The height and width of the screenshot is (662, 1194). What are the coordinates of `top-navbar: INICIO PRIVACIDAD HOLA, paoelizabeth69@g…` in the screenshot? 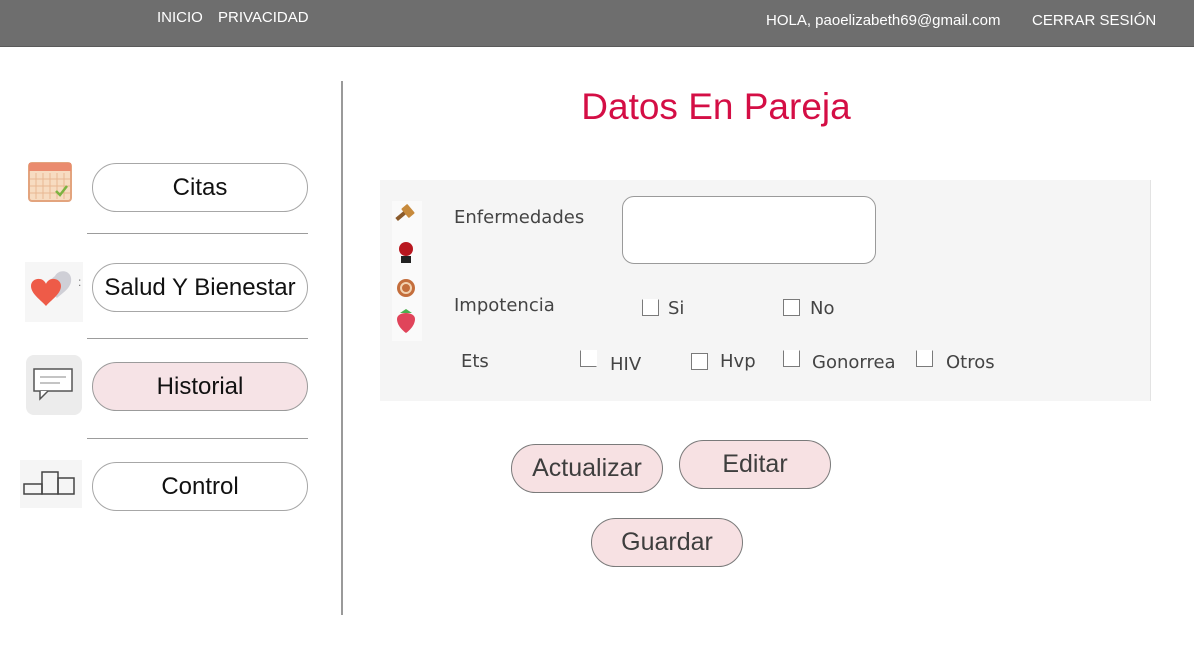 It's located at (597, 23).